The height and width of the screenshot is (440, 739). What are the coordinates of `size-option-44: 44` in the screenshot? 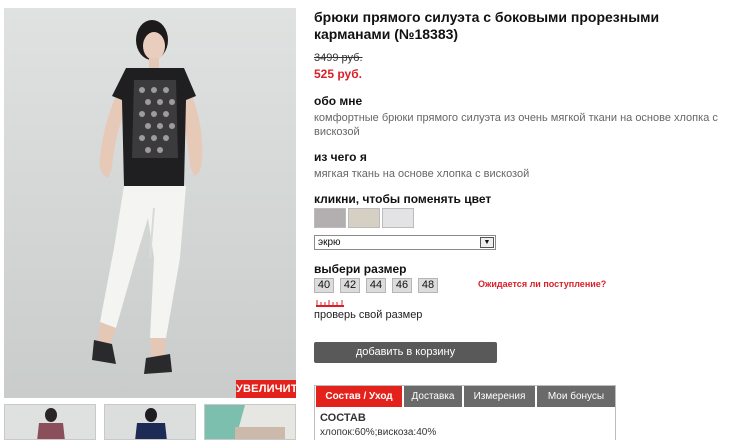 It's located at (376, 285).